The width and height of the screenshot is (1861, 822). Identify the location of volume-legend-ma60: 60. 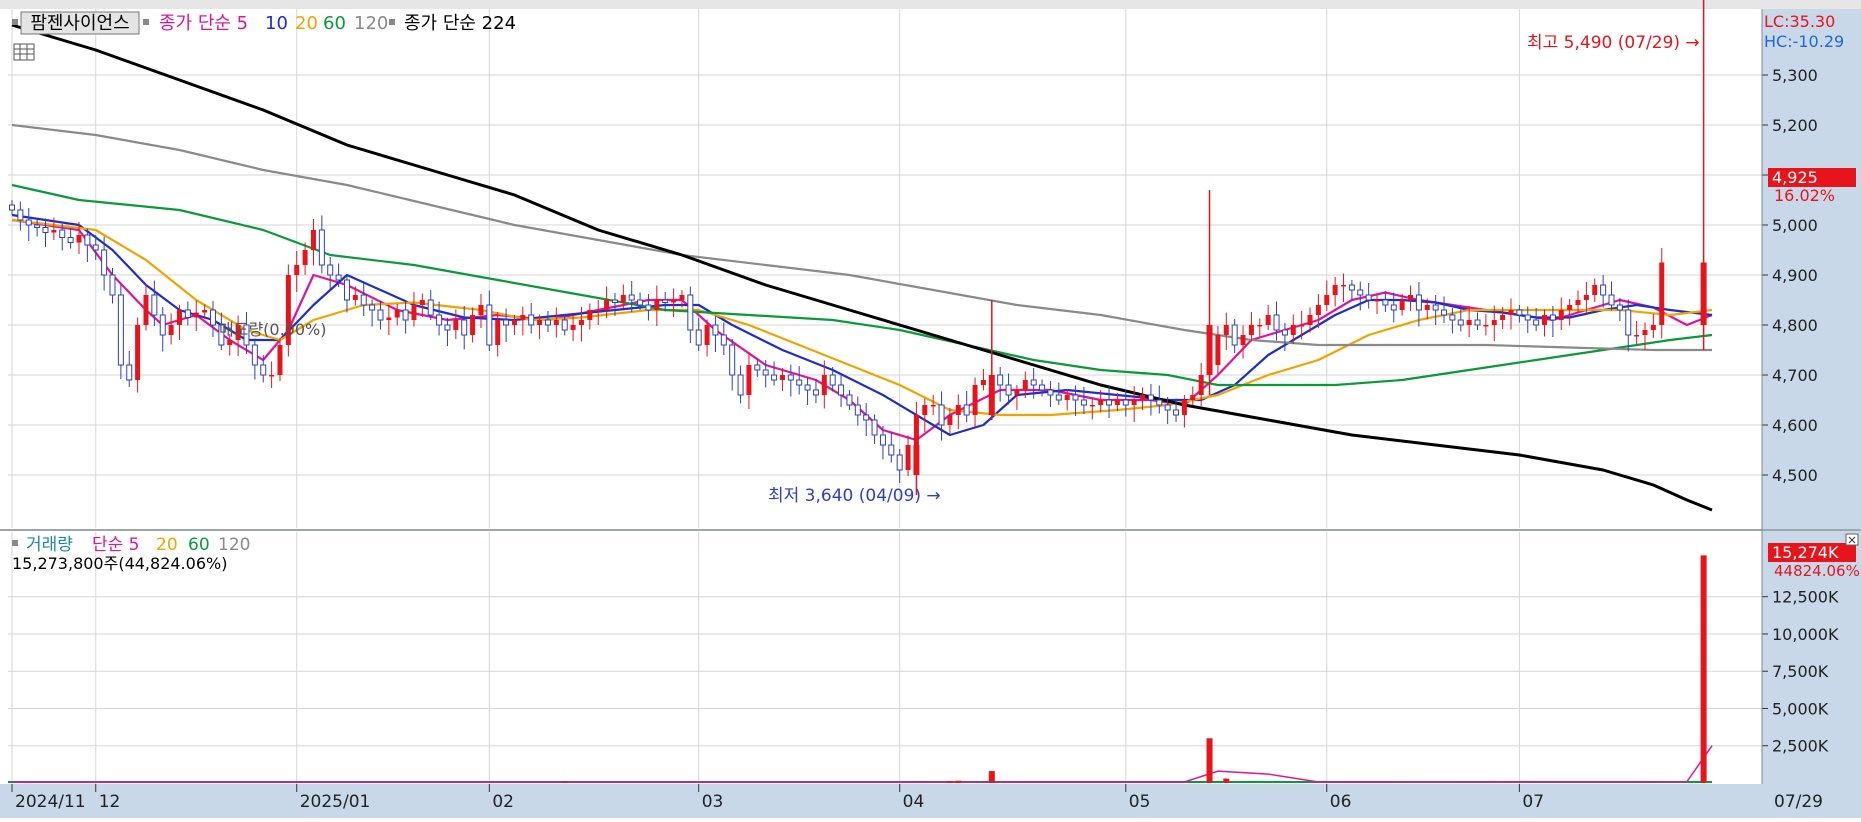
(199, 545).